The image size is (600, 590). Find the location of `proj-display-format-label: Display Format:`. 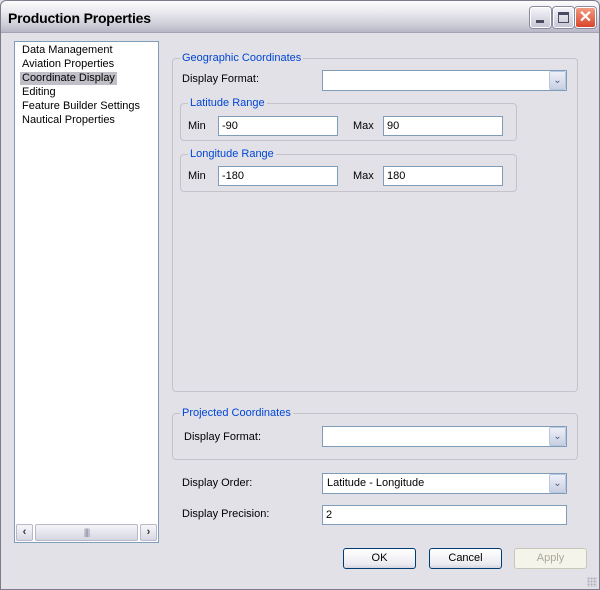

proj-display-format-label: Display Format: is located at coordinates (223, 437).